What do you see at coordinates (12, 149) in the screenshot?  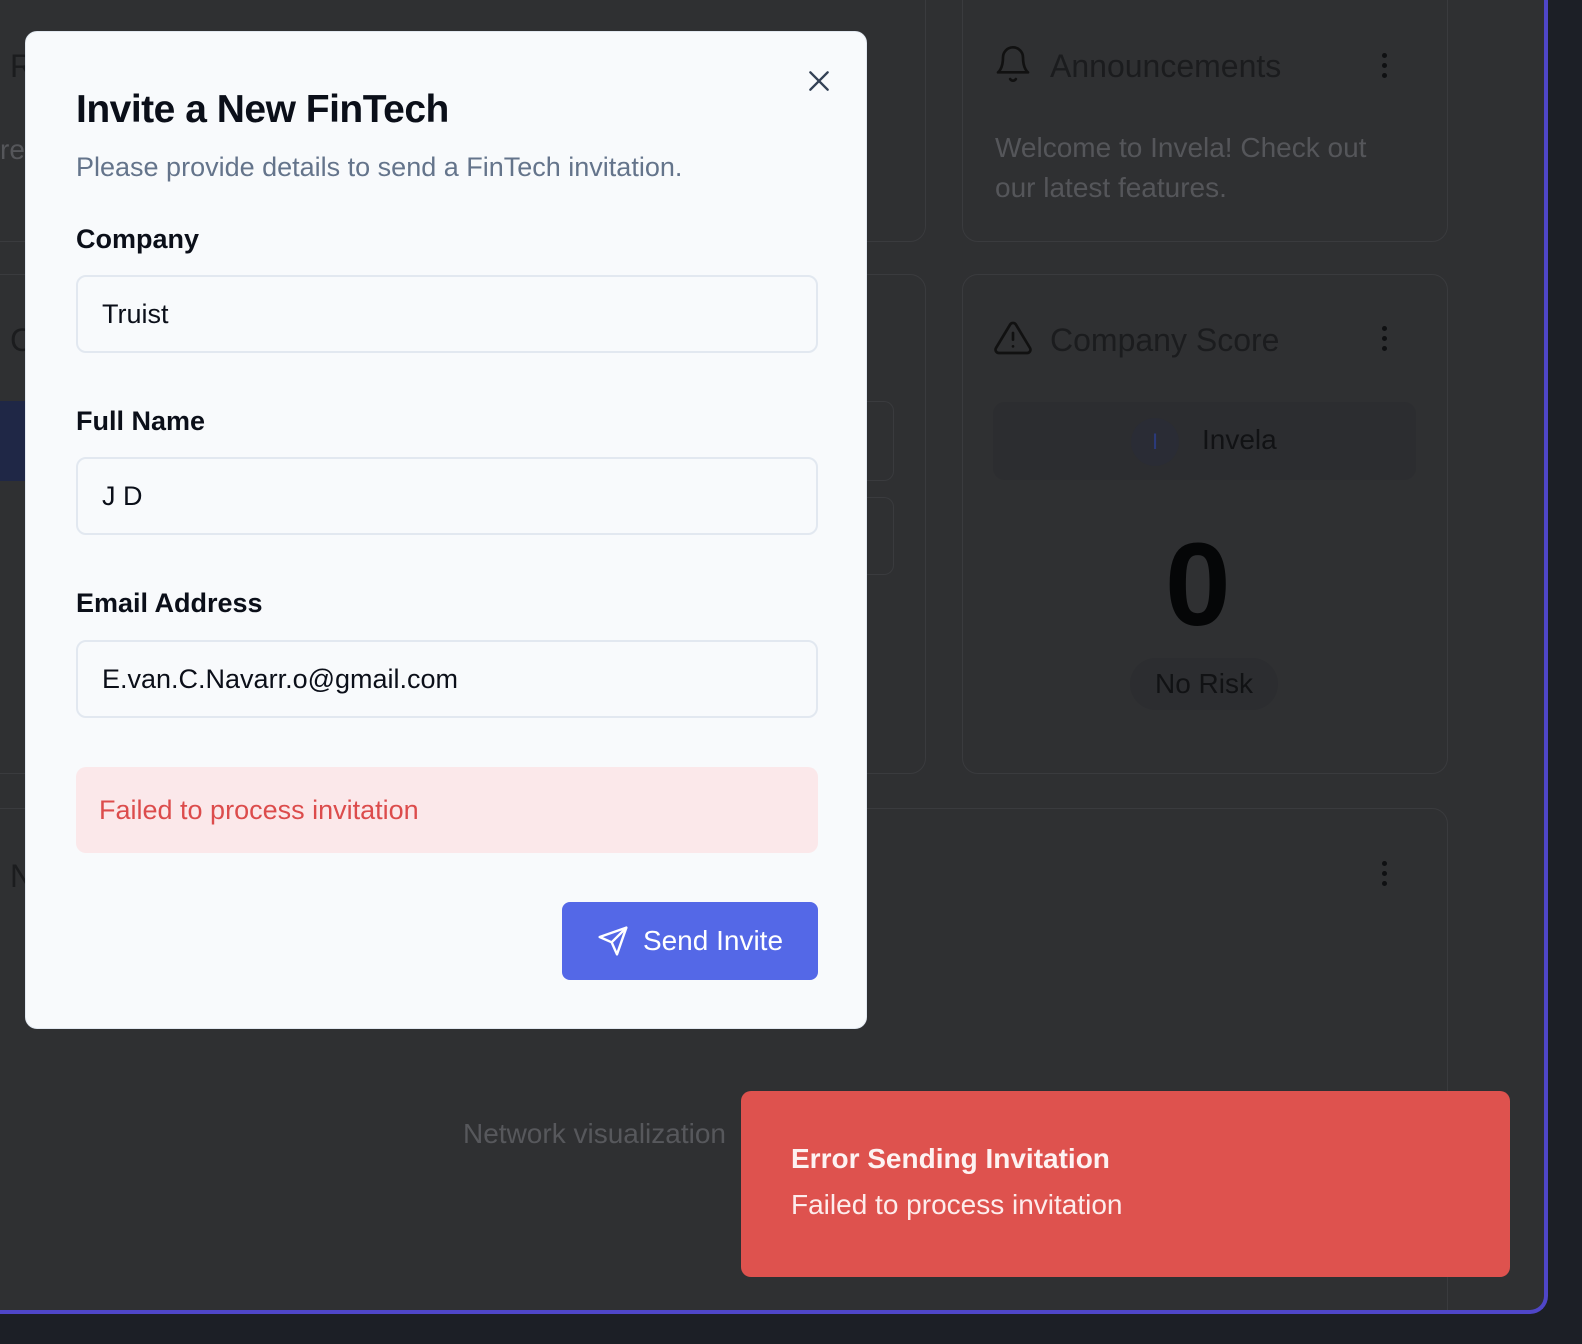 I see `left-top-card-text-fragment: re` at bounding box center [12, 149].